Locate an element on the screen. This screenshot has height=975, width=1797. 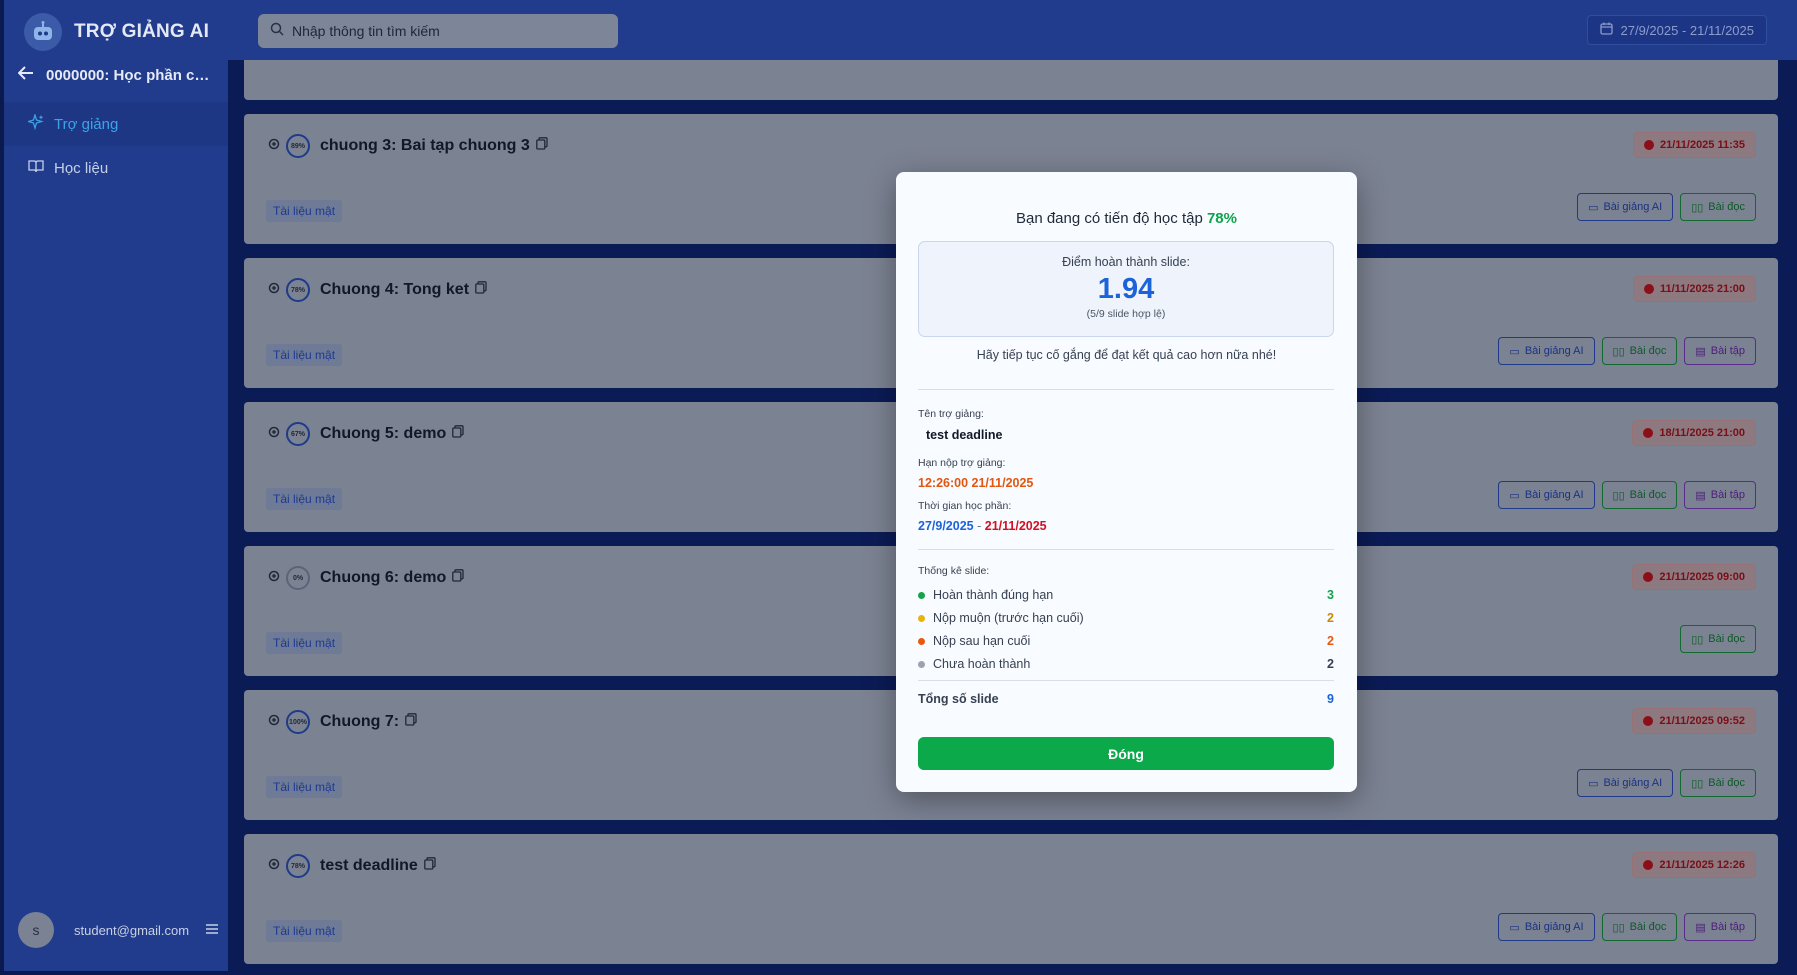
stats-label: Thống kê slide: is located at coordinates (954, 571).